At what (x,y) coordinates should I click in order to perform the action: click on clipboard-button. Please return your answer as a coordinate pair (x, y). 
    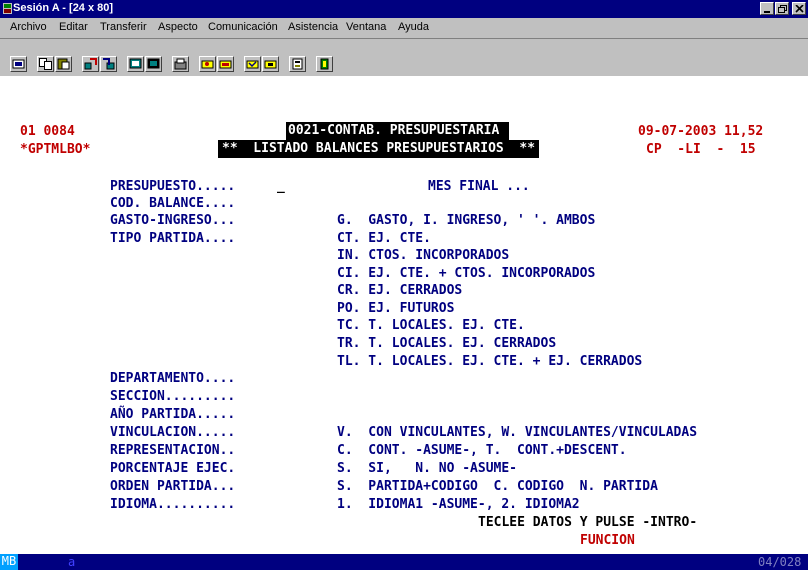
    Looking at the image, I should click on (297, 64).